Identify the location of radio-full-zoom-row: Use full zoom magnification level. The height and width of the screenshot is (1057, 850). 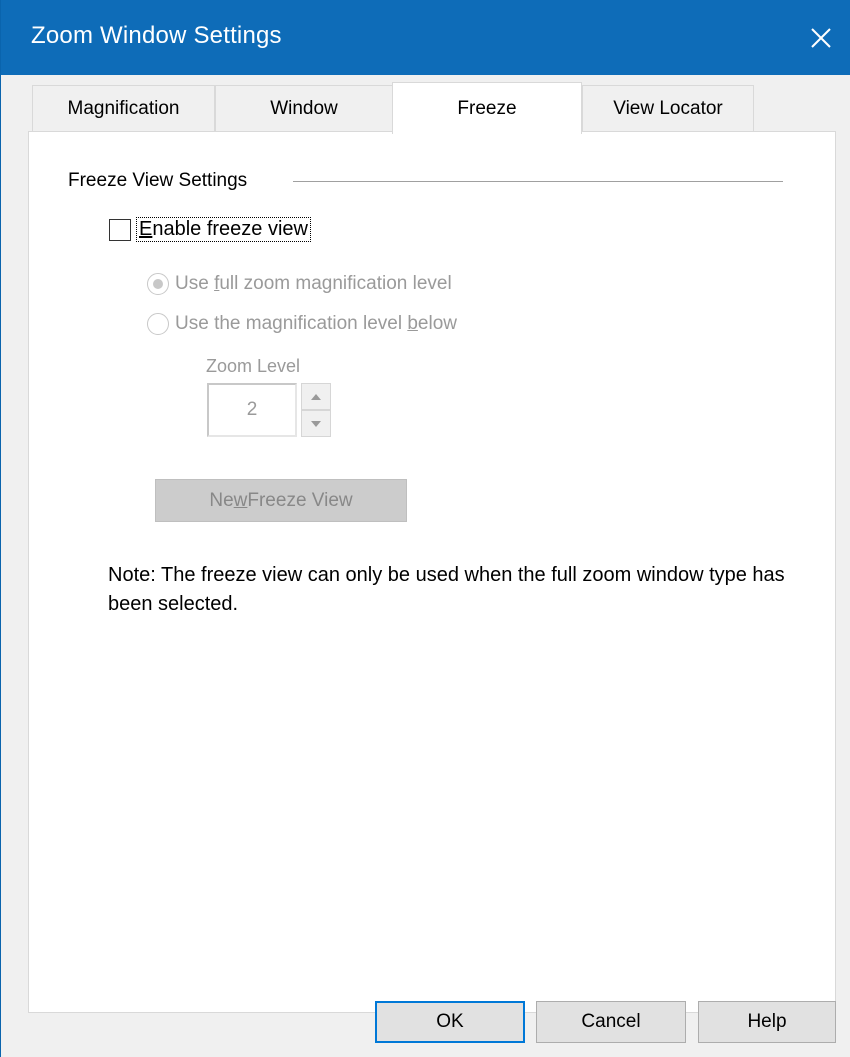
(299, 284).